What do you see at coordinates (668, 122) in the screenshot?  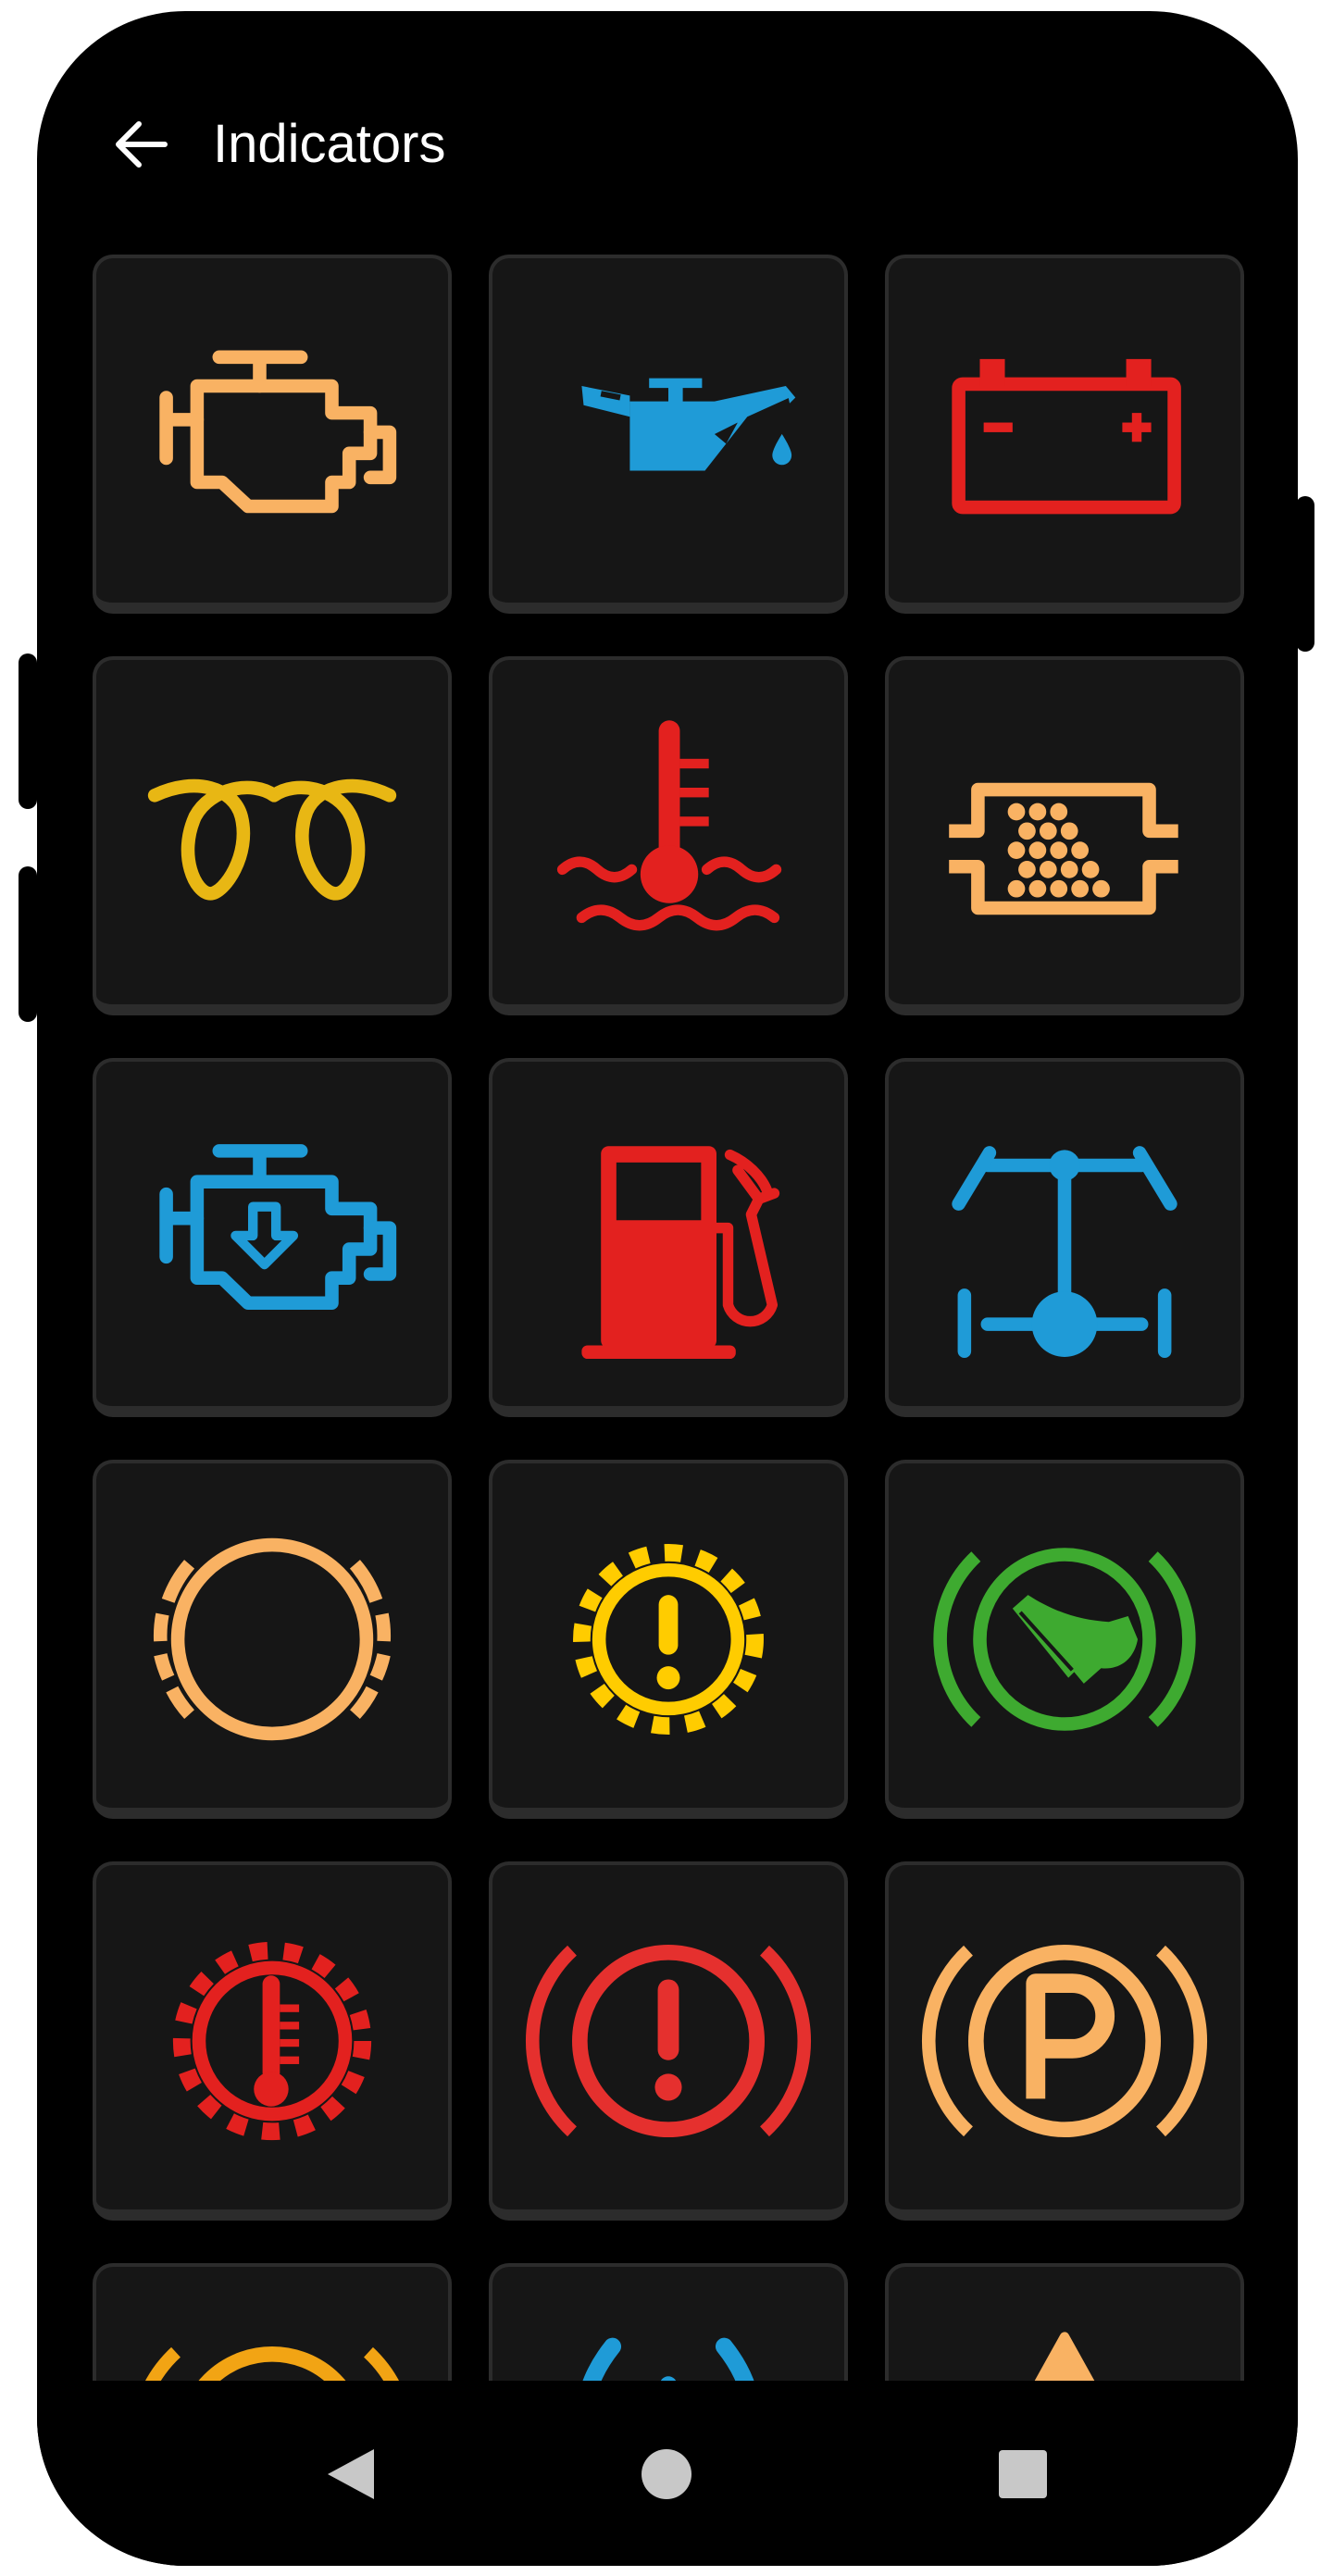 I see `top-app-bar: Indicators` at bounding box center [668, 122].